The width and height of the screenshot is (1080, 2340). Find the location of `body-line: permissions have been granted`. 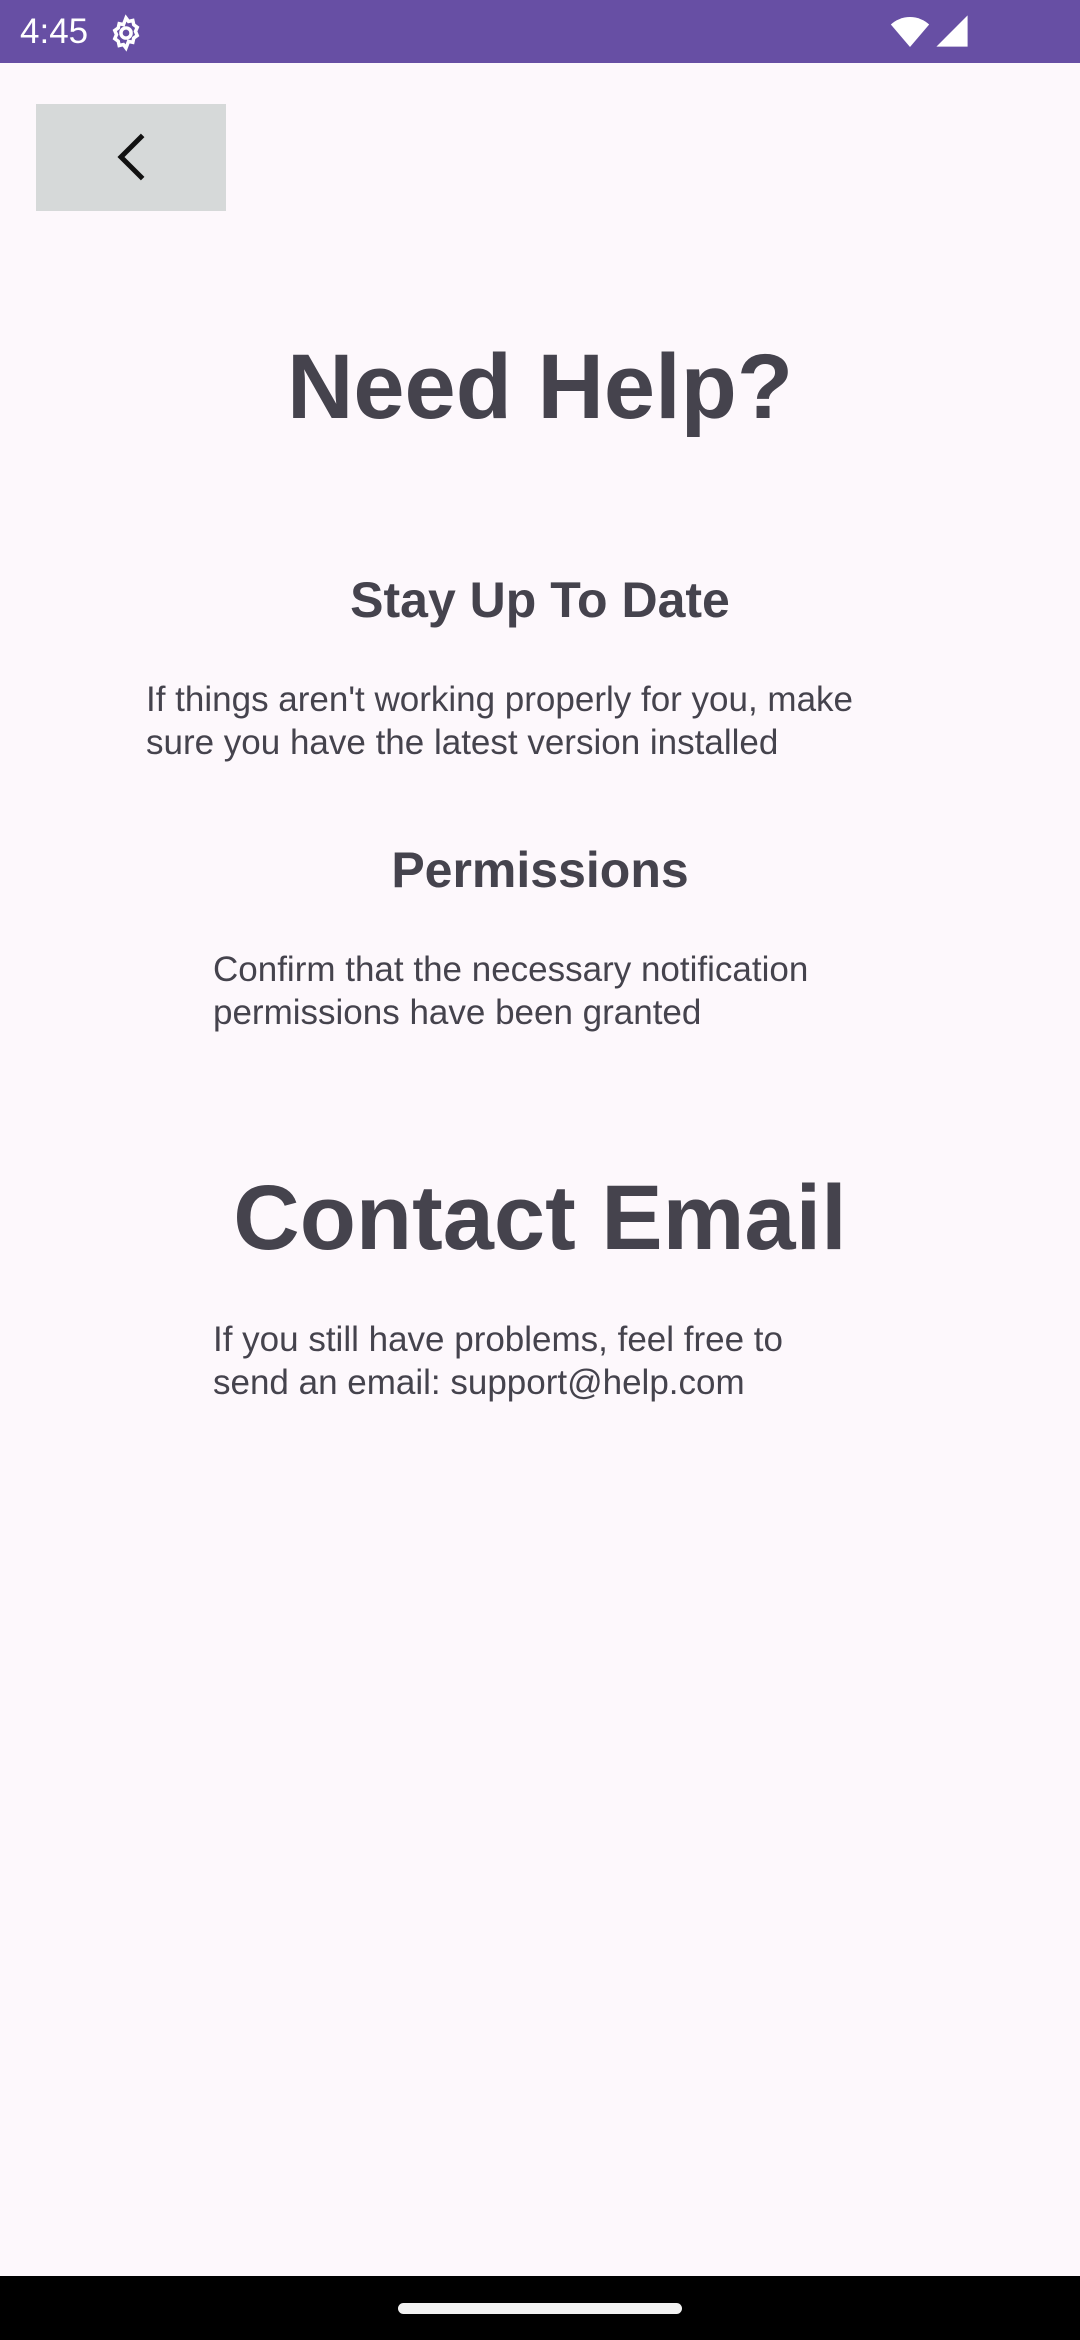

body-line: permissions have been granted is located at coordinates (457, 1012).